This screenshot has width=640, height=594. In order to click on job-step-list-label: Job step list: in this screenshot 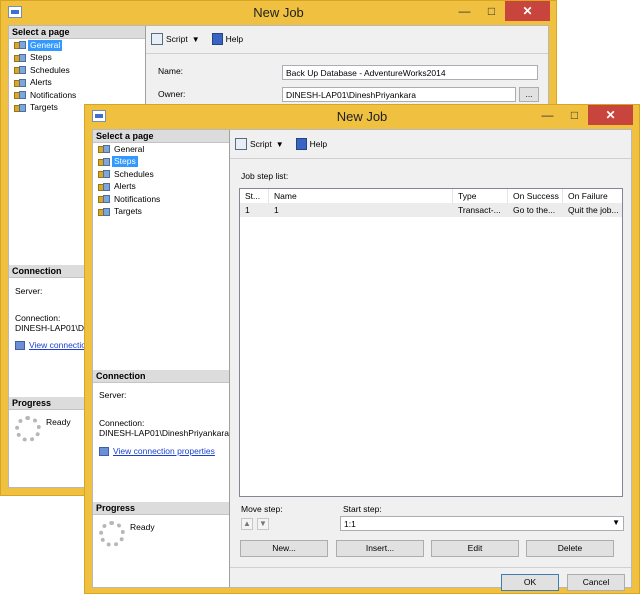, I will do `click(265, 176)`.